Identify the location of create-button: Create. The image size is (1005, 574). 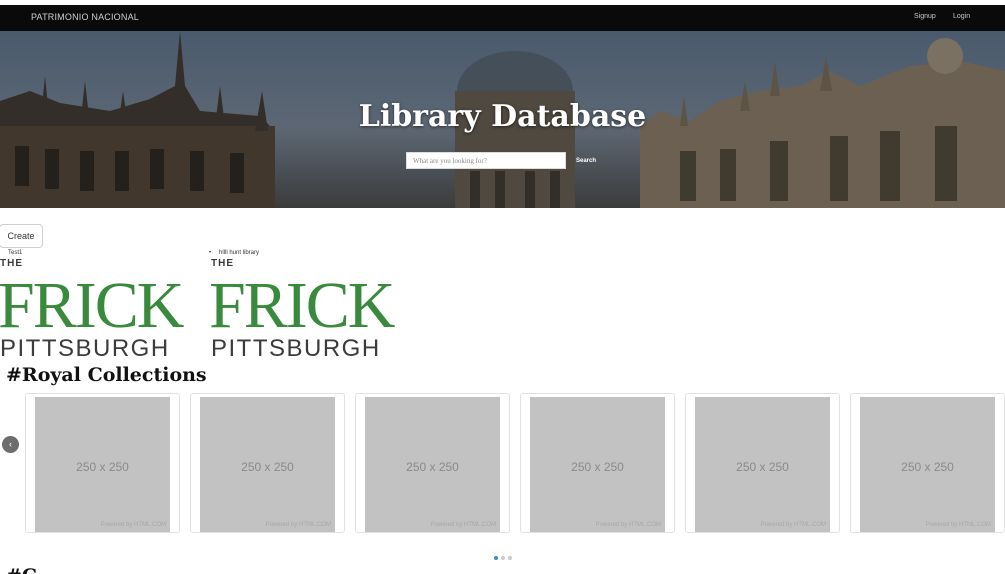
(21, 236).